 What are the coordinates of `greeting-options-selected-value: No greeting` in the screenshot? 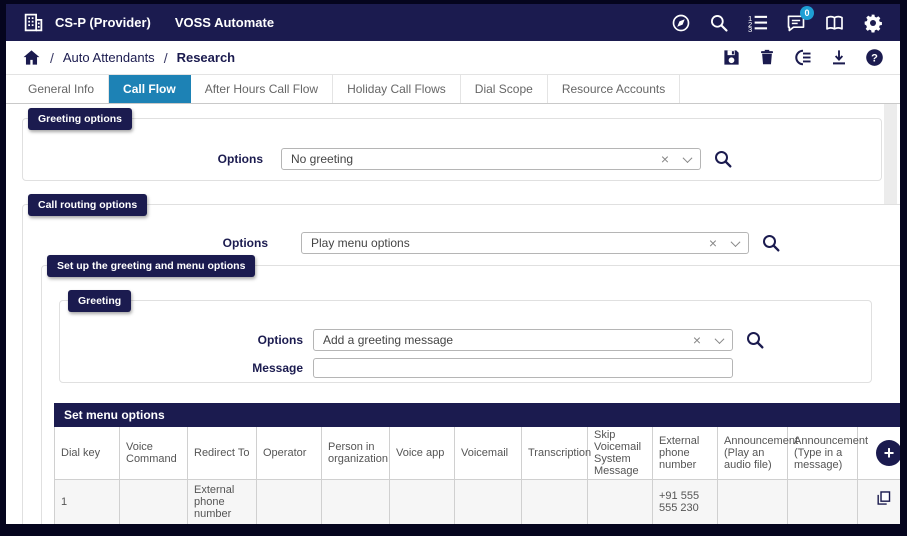 It's located at (322, 159).